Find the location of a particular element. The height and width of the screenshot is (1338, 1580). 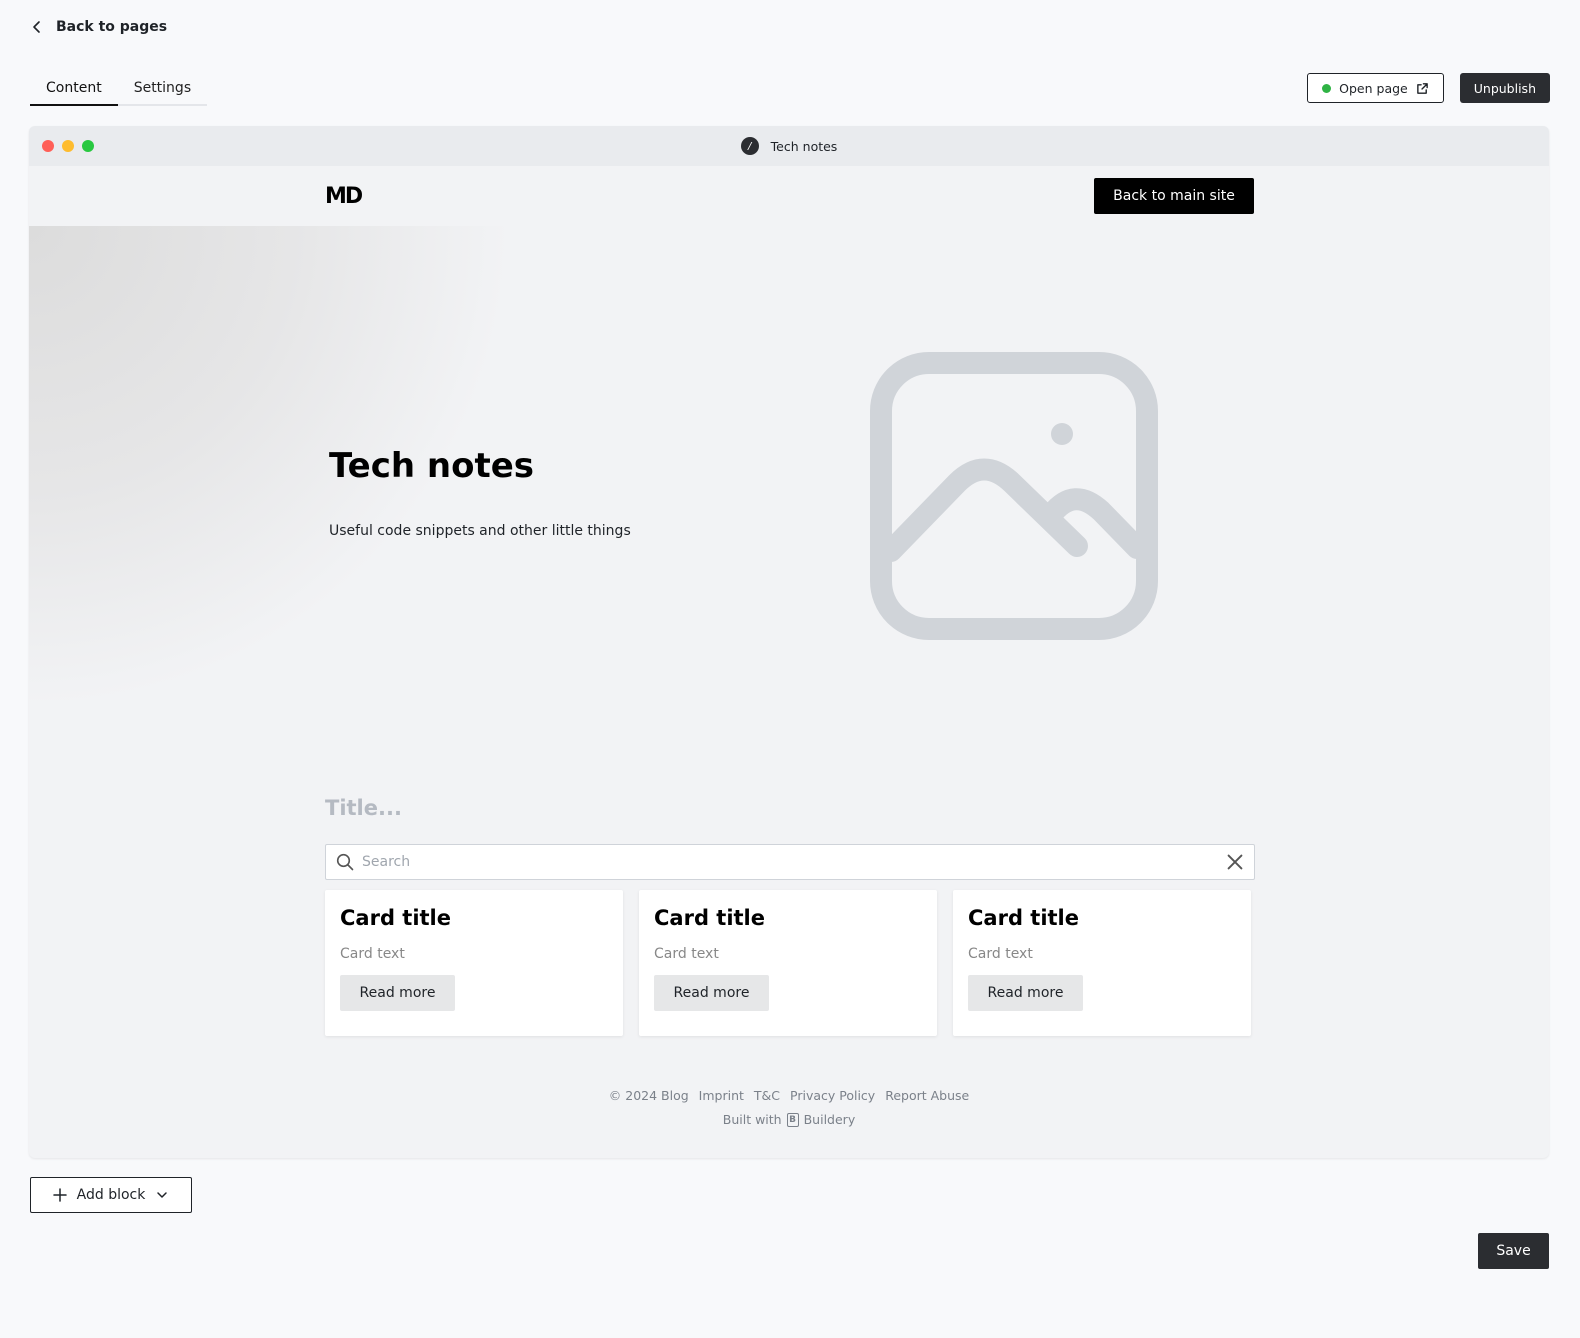

site-logo: MD is located at coordinates (344, 196).